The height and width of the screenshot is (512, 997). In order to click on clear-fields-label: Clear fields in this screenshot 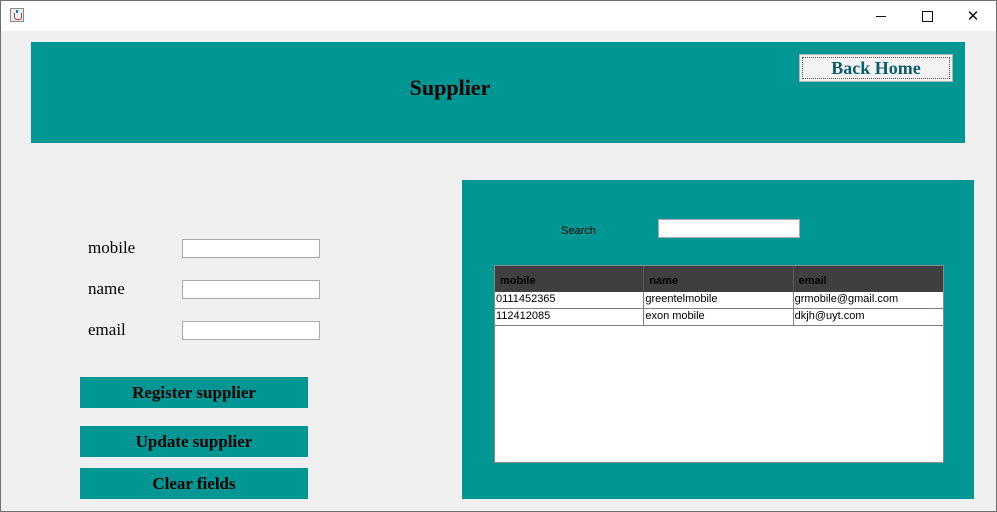, I will do `click(194, 483)`.